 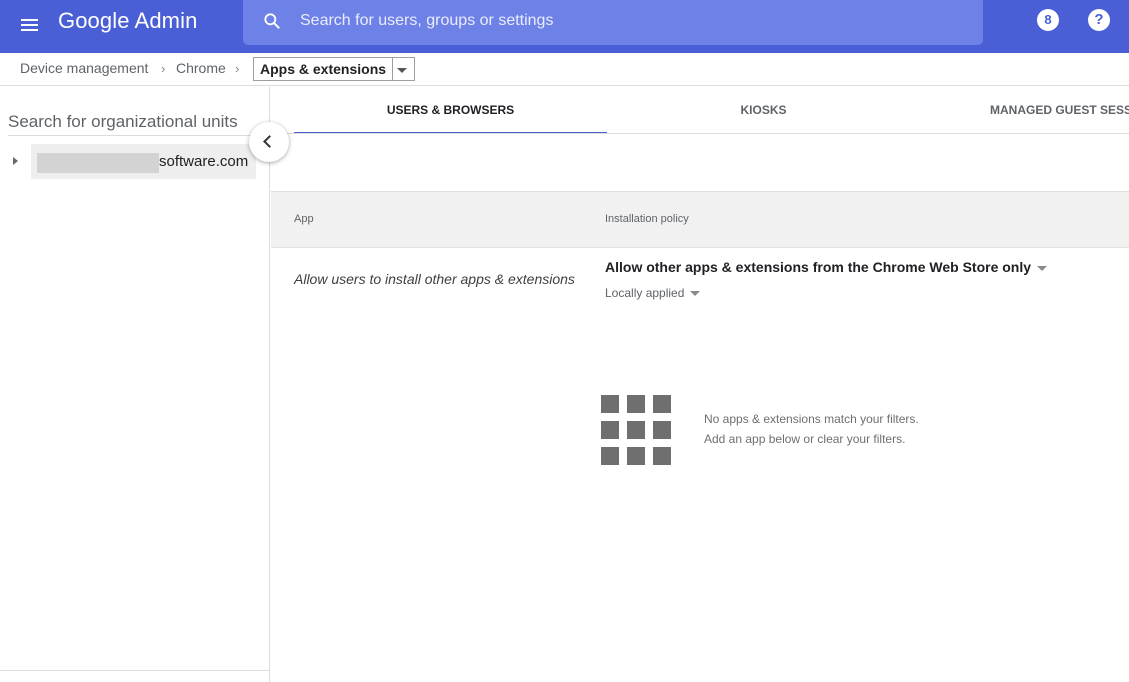 I want to click on policy-scope-value: Locally applied, so click(x=645, y=293).